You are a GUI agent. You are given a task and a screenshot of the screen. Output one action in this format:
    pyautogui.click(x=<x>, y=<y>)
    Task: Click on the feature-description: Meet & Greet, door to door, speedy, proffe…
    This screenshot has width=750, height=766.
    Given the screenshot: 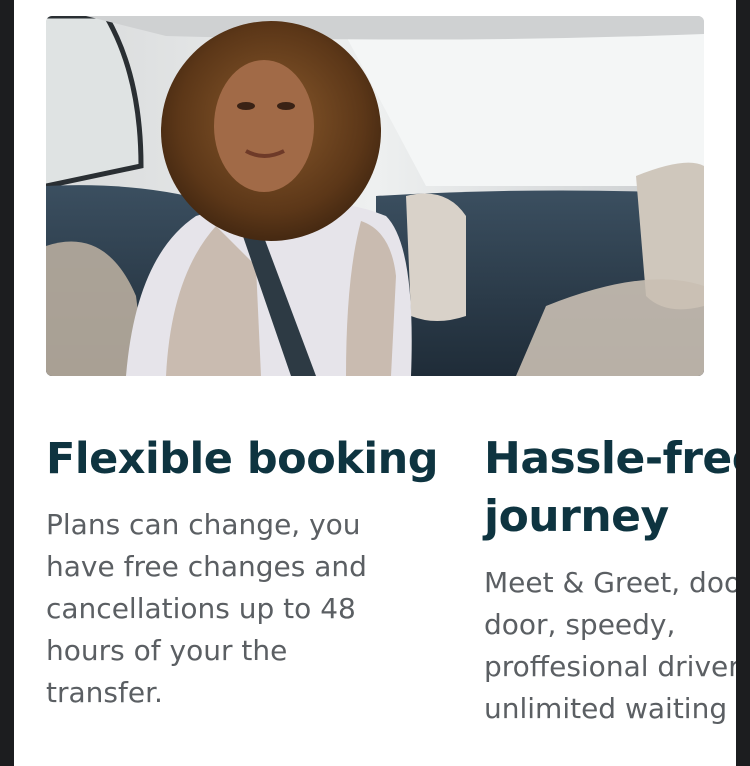 What is the action you would take?
    pyautogui.click(x=610, y=646)
    